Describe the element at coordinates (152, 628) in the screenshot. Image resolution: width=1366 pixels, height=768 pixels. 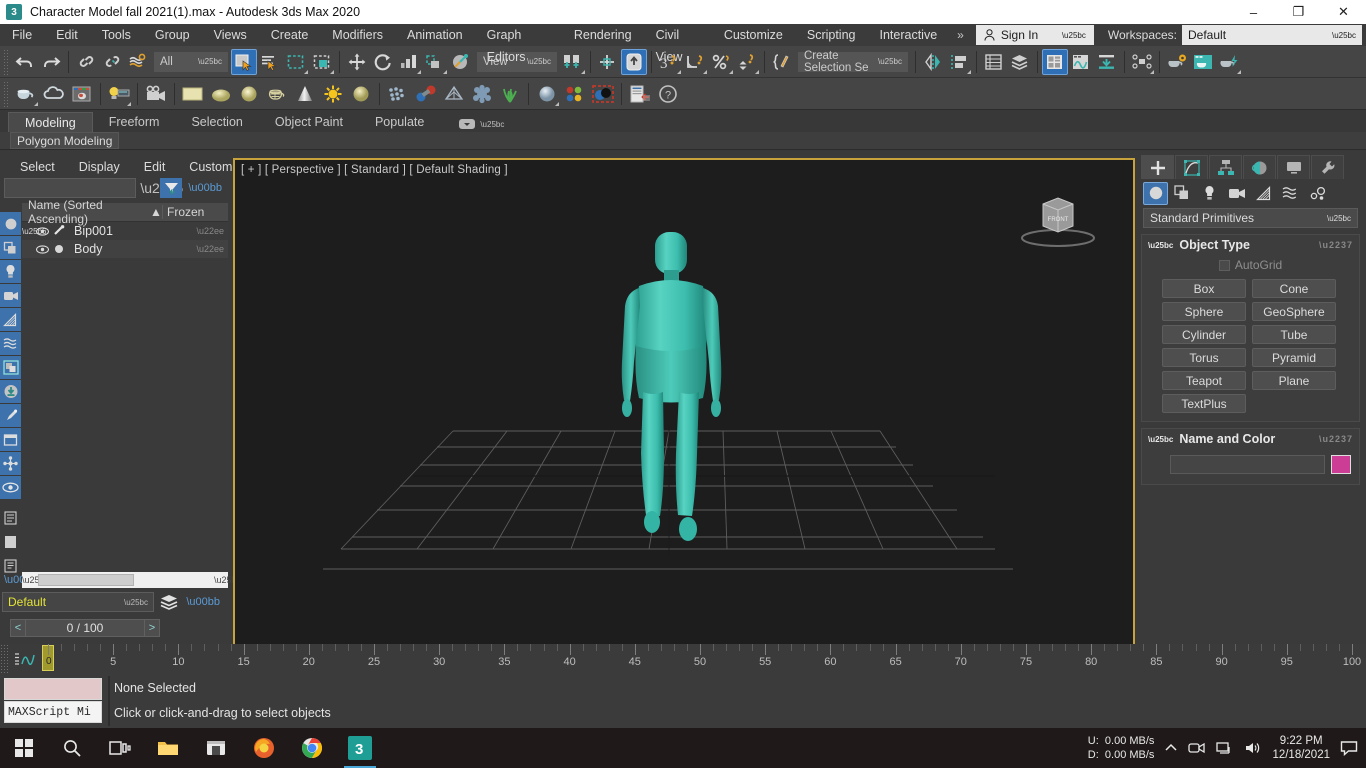
I see `next-frame-button: >` at that location.